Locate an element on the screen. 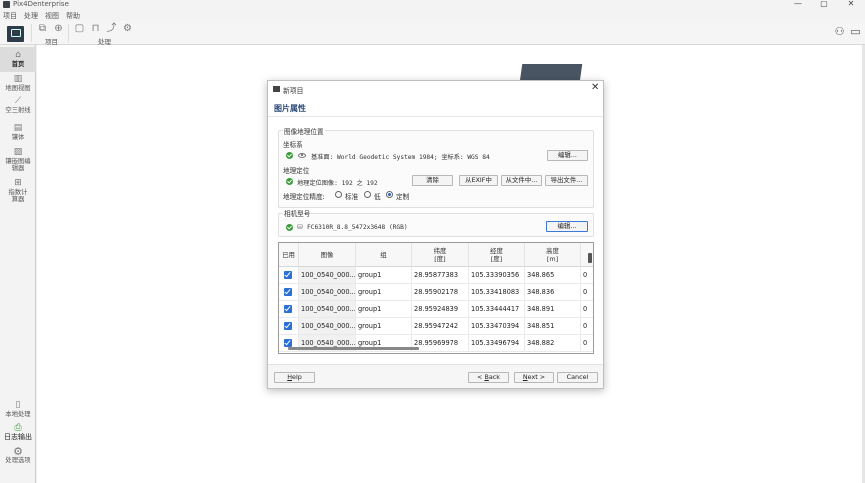  open-folder-icon: ⊓ is located at coordinates (95, 28).